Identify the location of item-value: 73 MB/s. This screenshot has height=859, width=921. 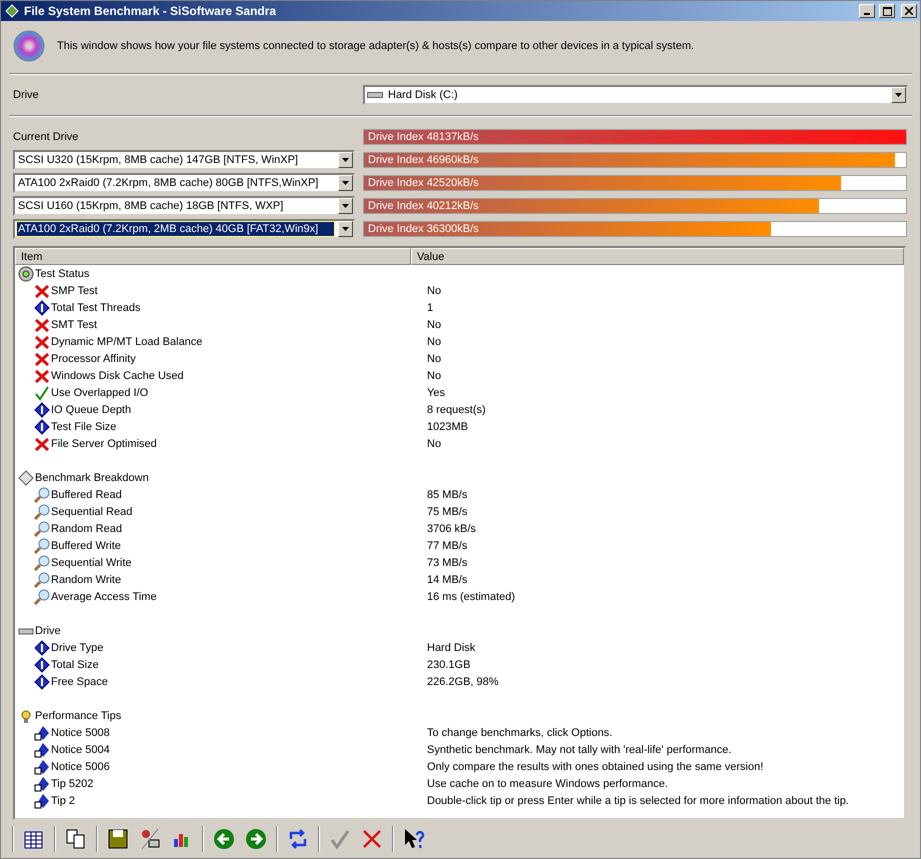
(447, 562).